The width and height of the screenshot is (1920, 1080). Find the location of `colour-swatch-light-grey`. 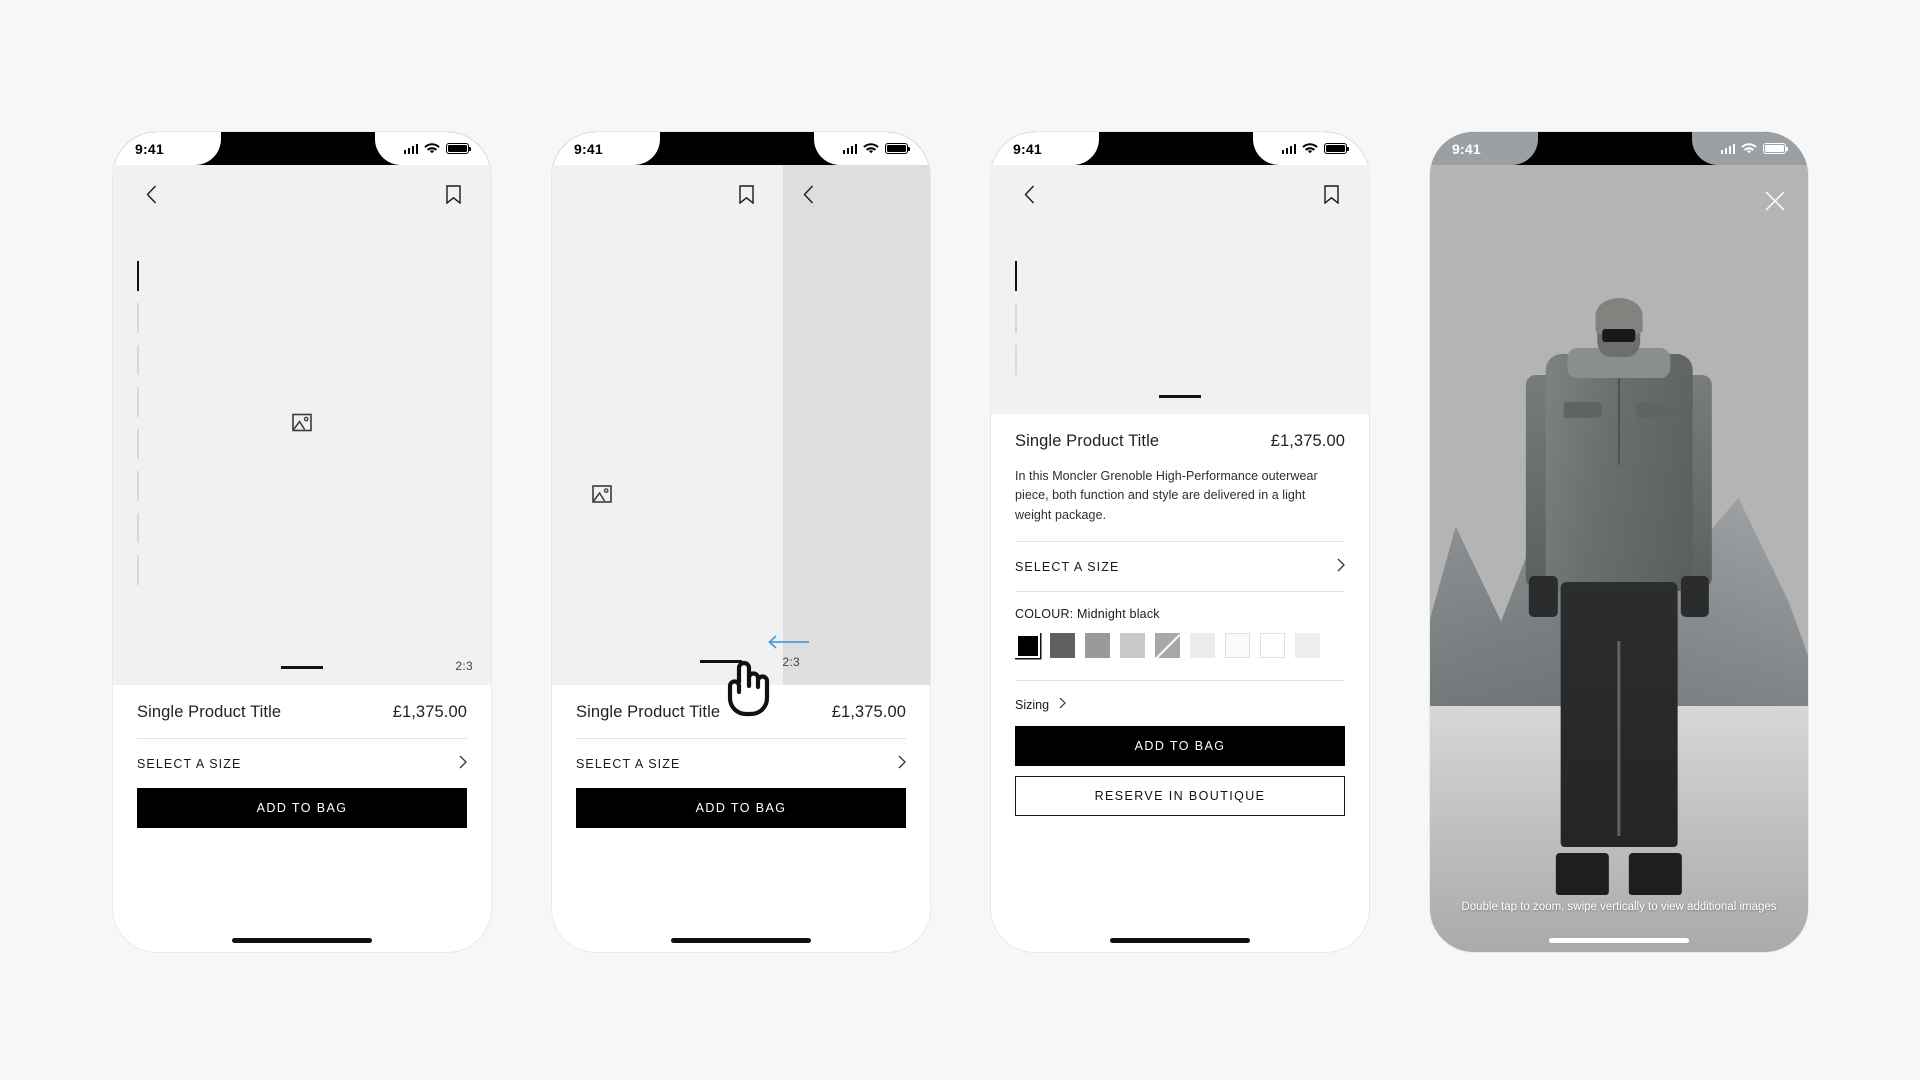

colour-swatch-light-grey is located at coordinates (1132, 646).